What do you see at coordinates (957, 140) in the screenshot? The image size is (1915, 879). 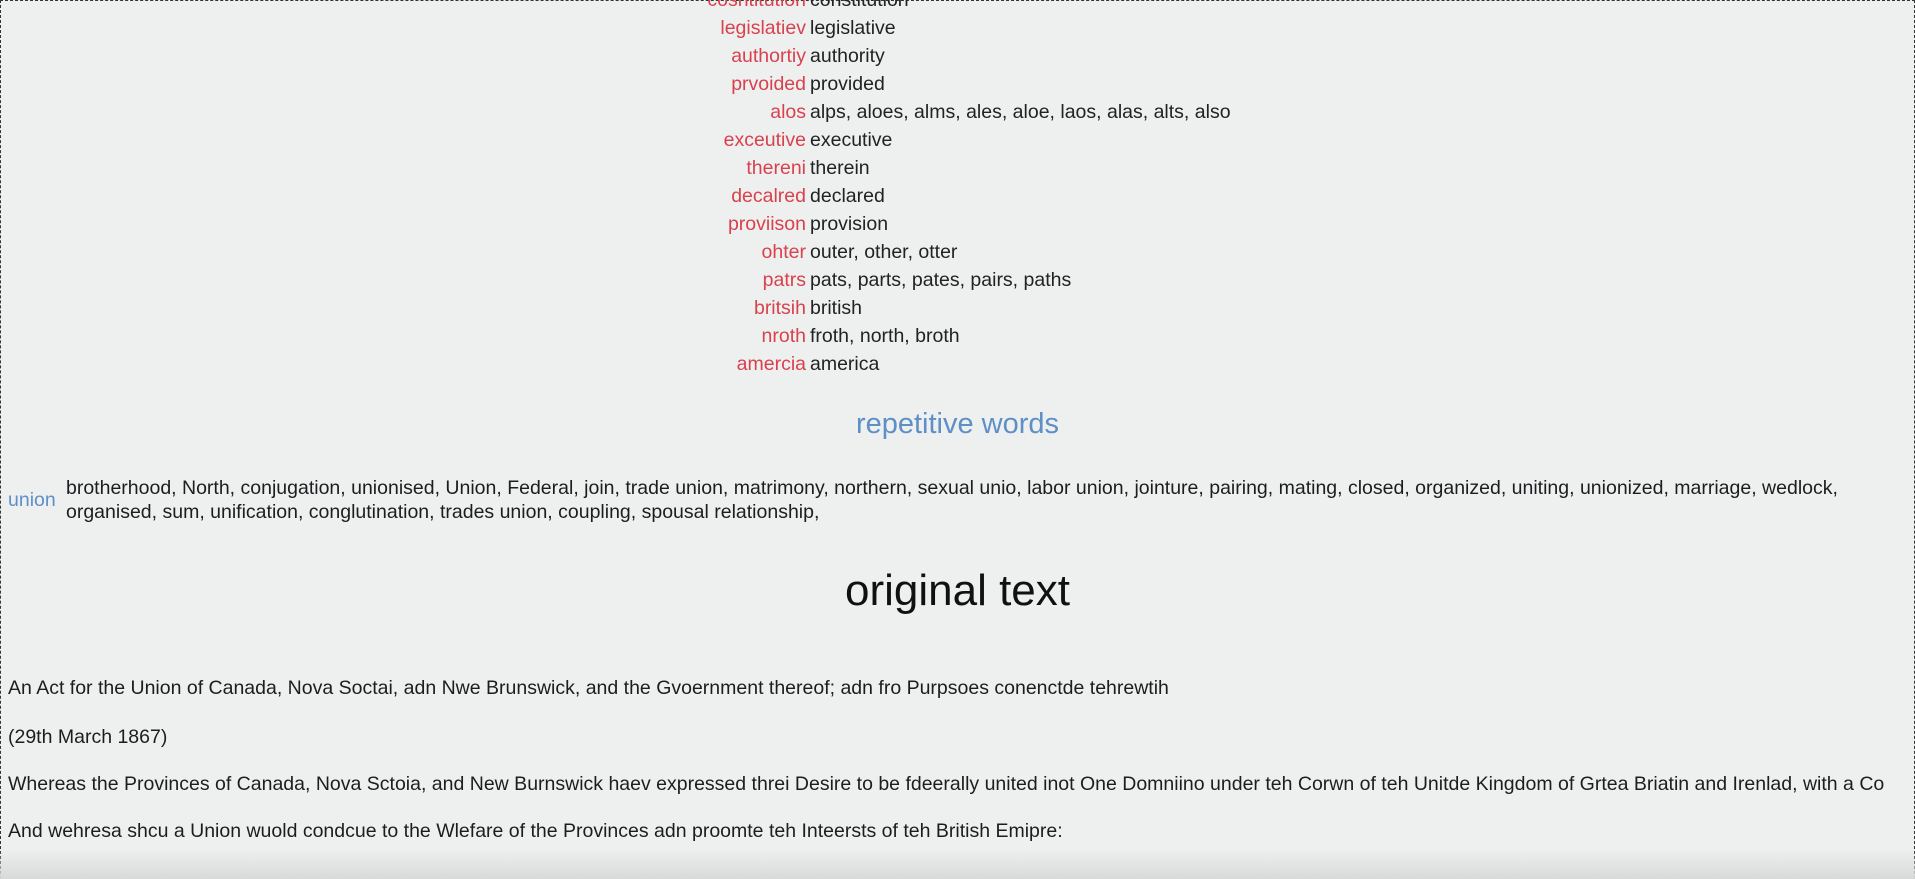 I see `correction-row: exceutive executive` at bounding box center [957, 140].